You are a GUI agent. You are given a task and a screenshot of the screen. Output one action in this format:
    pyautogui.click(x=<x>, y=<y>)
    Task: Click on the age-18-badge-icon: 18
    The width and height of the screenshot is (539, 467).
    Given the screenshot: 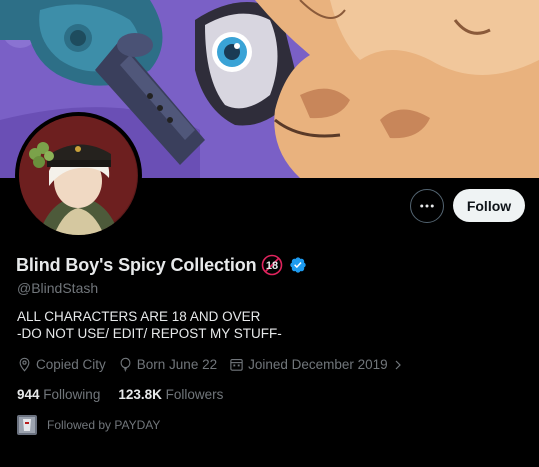 What is the action you would take?
    pyautogui.click(x=271, y=265)
    